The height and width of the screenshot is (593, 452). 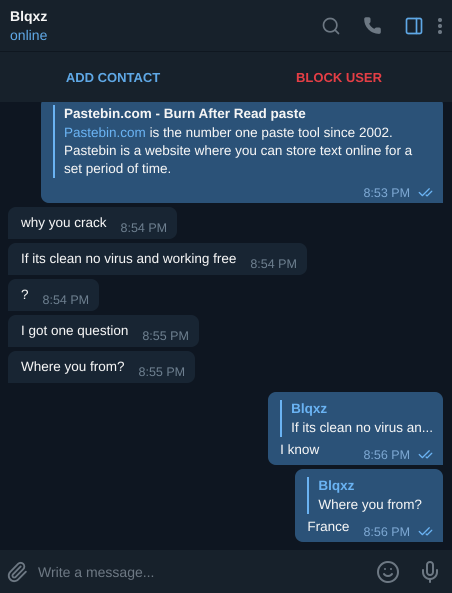 What do you see at coordinates (185, 113) in the screenshot?
I see `preview-title: Pastebin.com - Burn After Read paste` at bounding box center [185, 113].